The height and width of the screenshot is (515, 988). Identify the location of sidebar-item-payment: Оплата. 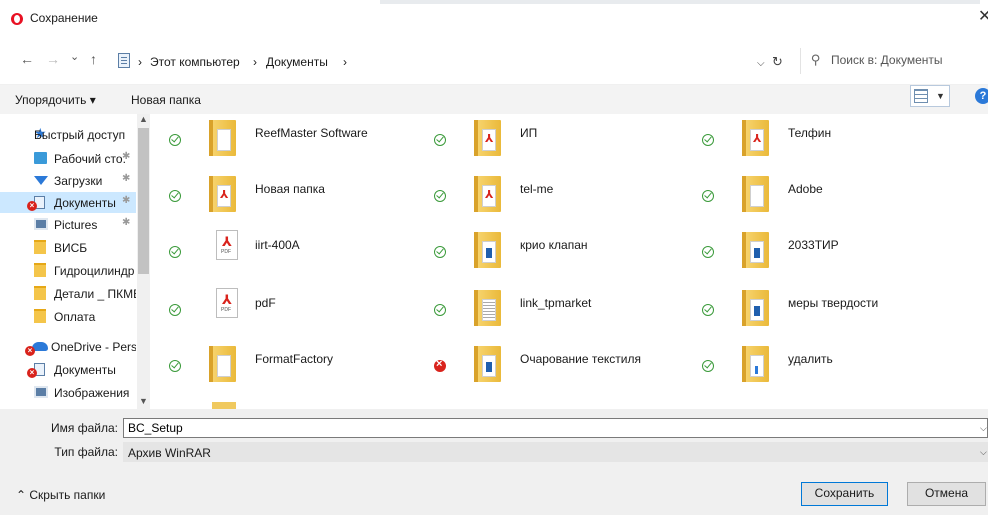
(68, 316).